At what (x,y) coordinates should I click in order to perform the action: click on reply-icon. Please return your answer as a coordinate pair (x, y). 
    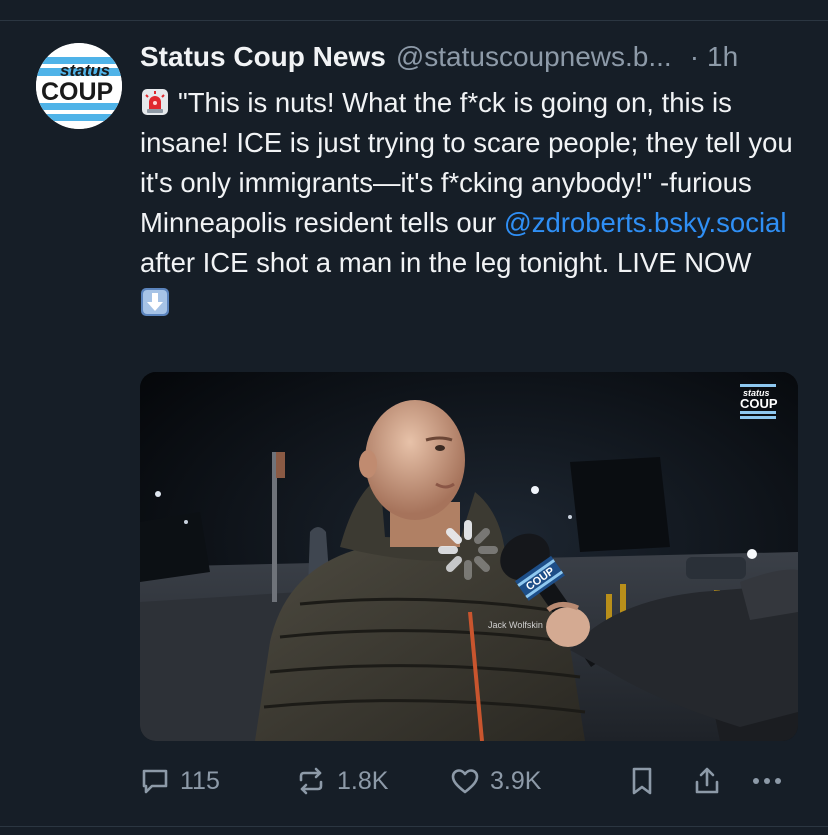
    Looking at the image, I should click on (155, 781).